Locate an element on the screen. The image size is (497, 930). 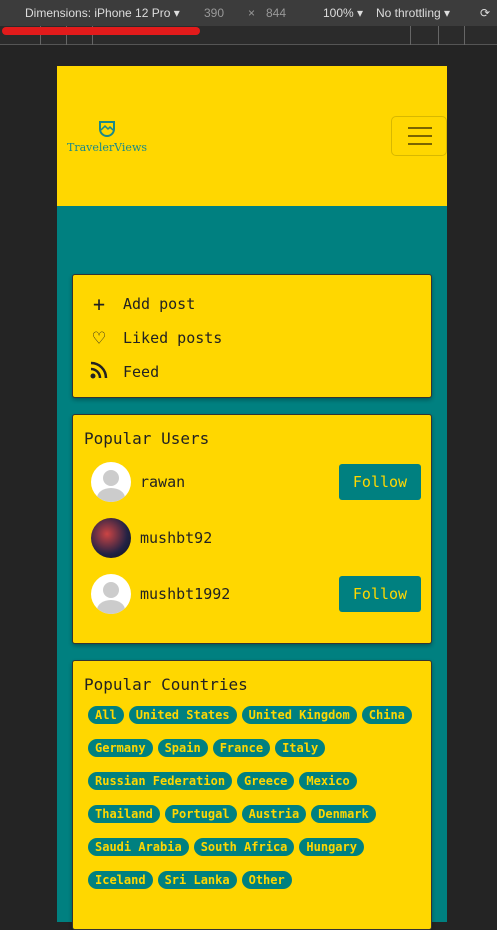
site-header: TravelerViews is located at coordinates (252, 136).